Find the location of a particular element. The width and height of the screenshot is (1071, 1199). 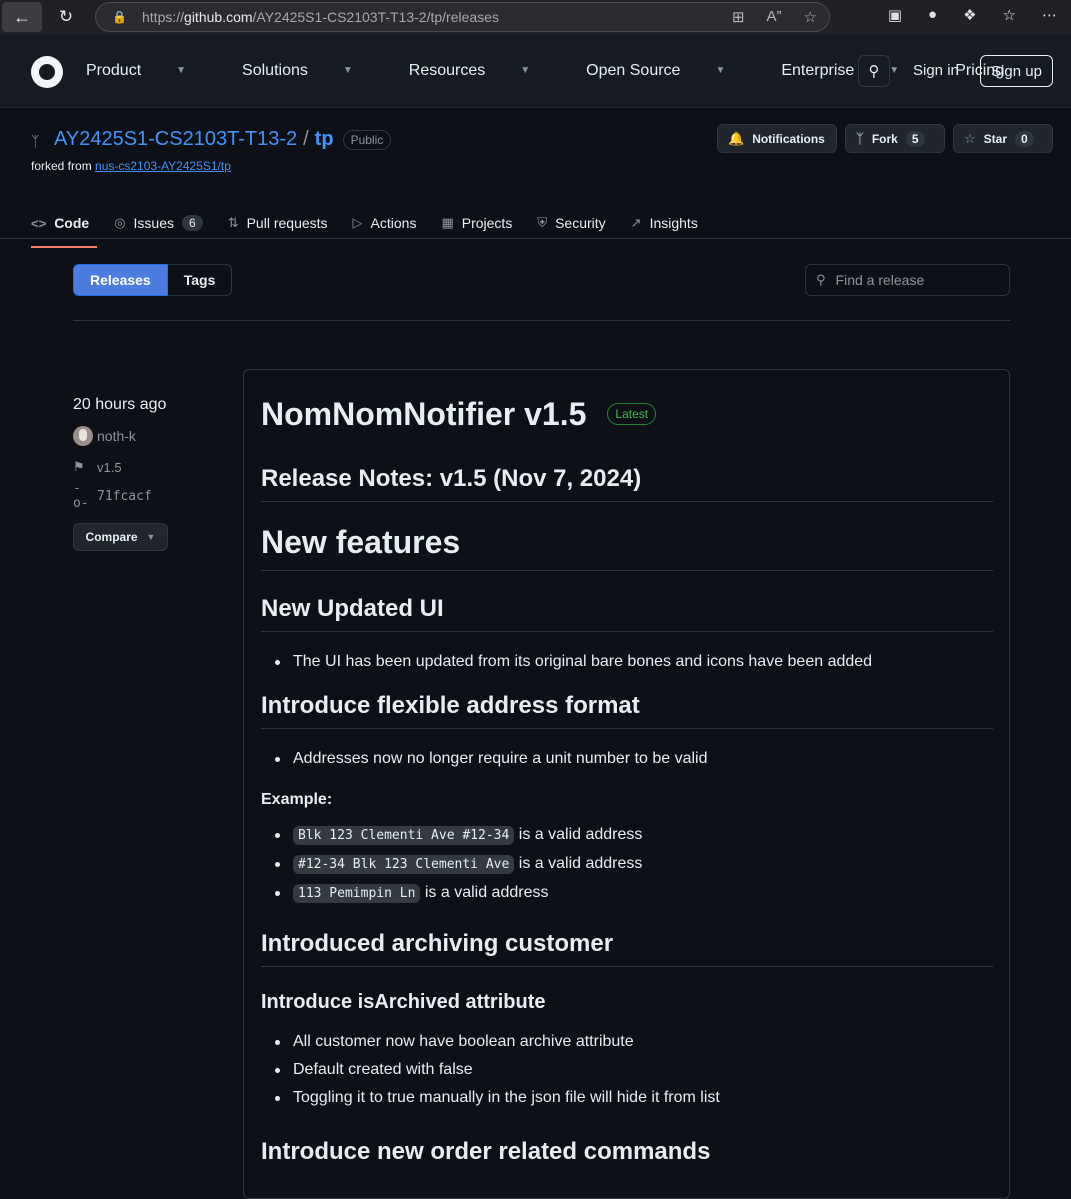

back-arrow-icon: ← is located at coordinates (22, 17).